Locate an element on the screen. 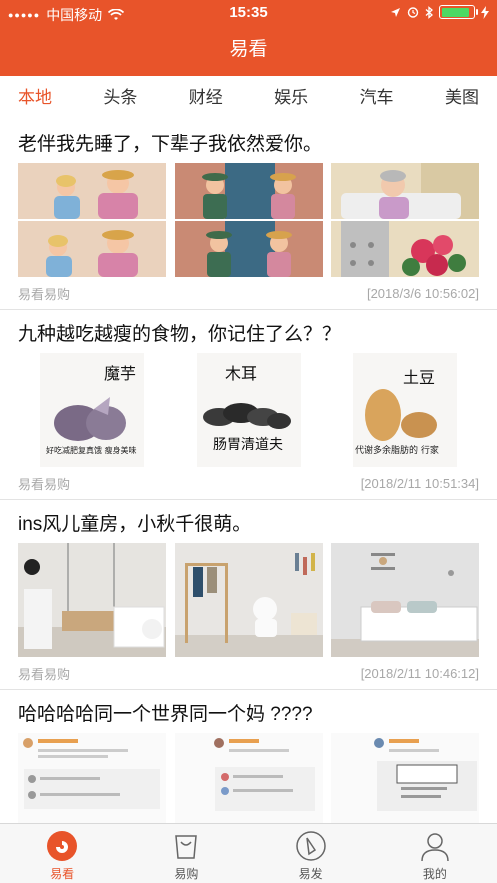 This screenshot has width=497, height=883. battery-icon is located at coordinates (458, 12).